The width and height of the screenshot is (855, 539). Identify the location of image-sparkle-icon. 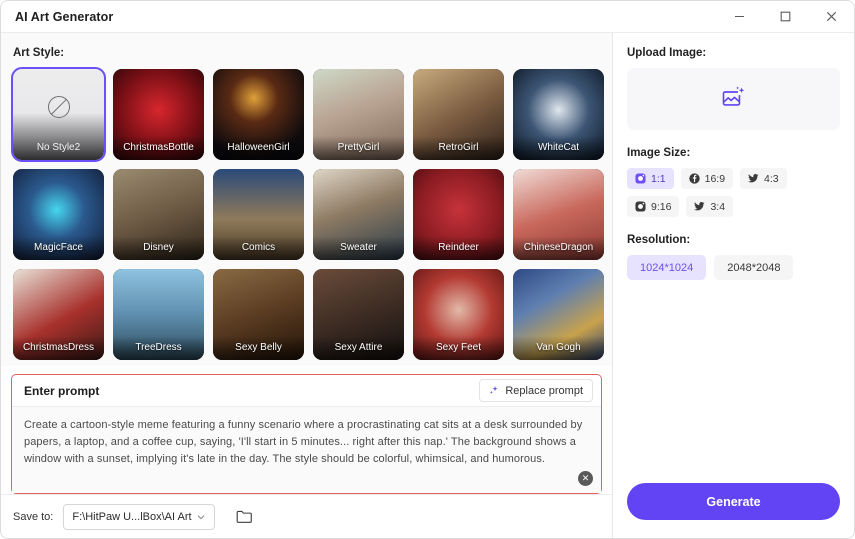
(733, 99).